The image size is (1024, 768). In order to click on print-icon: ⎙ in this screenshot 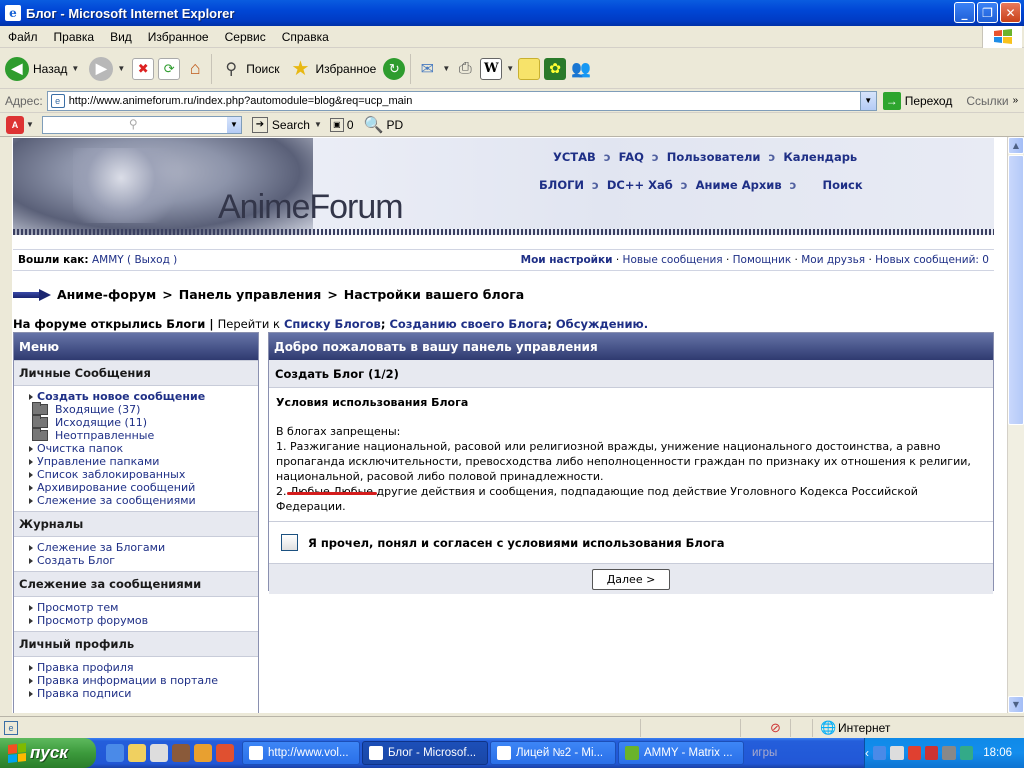, I will do `click(465, 69)`.